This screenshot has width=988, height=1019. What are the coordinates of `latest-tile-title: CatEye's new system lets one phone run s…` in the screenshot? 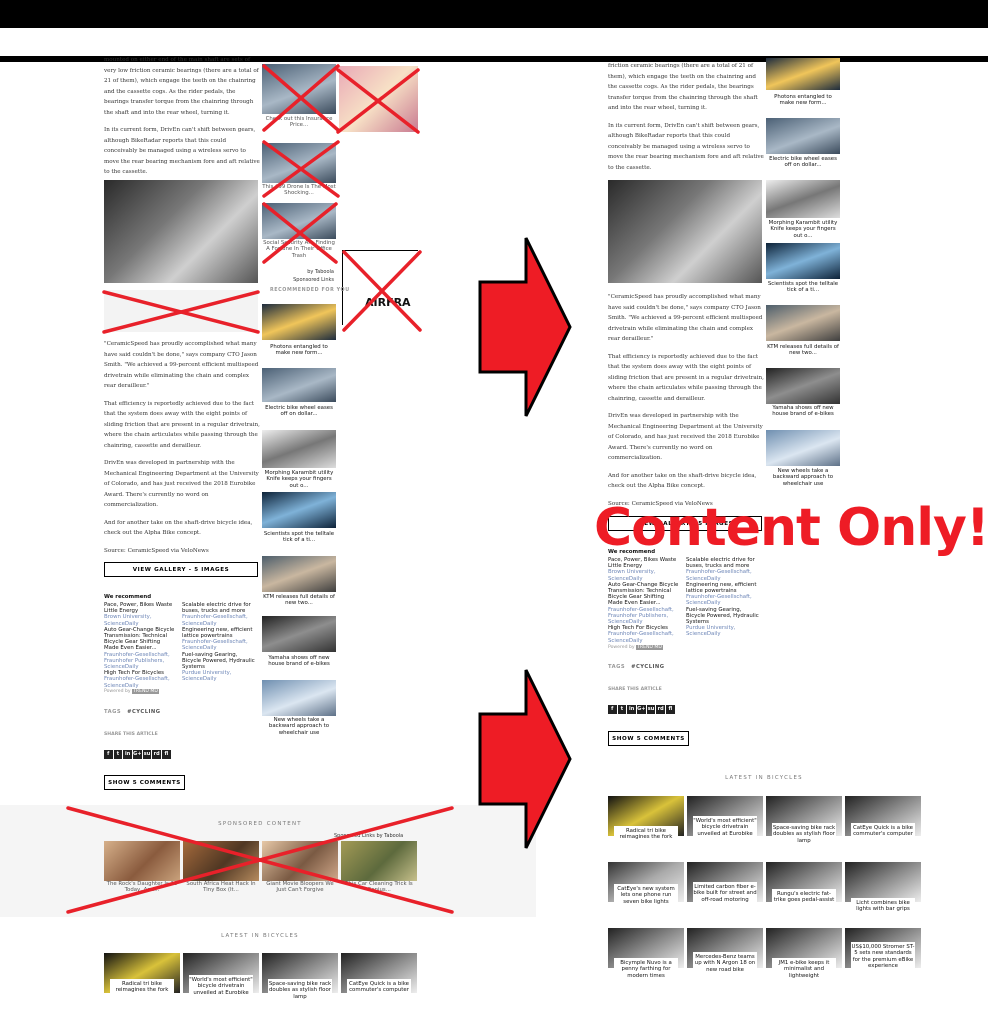 It's located at (646, 894).